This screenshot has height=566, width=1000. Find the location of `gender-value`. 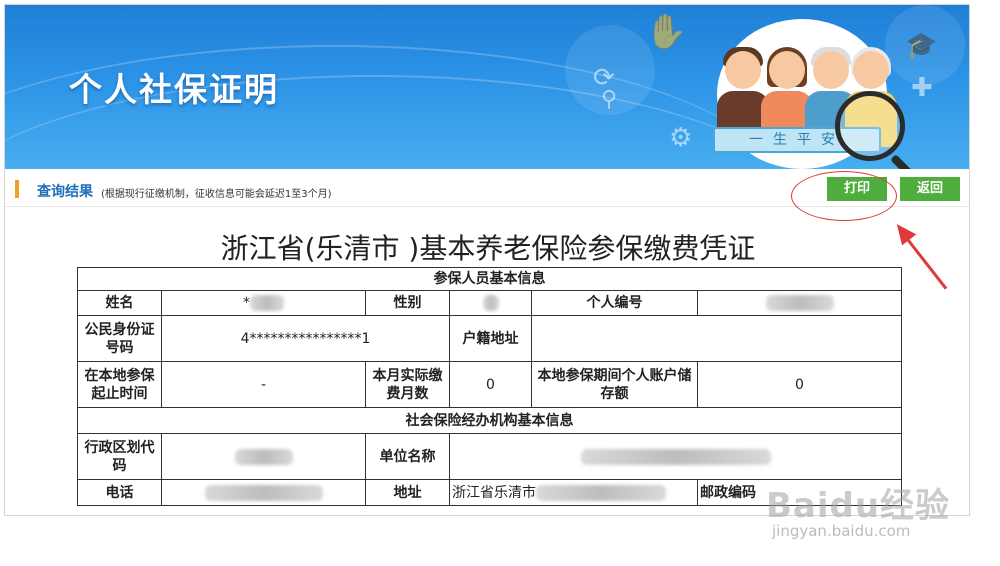

gender-value is located at coordinates (490, 303).